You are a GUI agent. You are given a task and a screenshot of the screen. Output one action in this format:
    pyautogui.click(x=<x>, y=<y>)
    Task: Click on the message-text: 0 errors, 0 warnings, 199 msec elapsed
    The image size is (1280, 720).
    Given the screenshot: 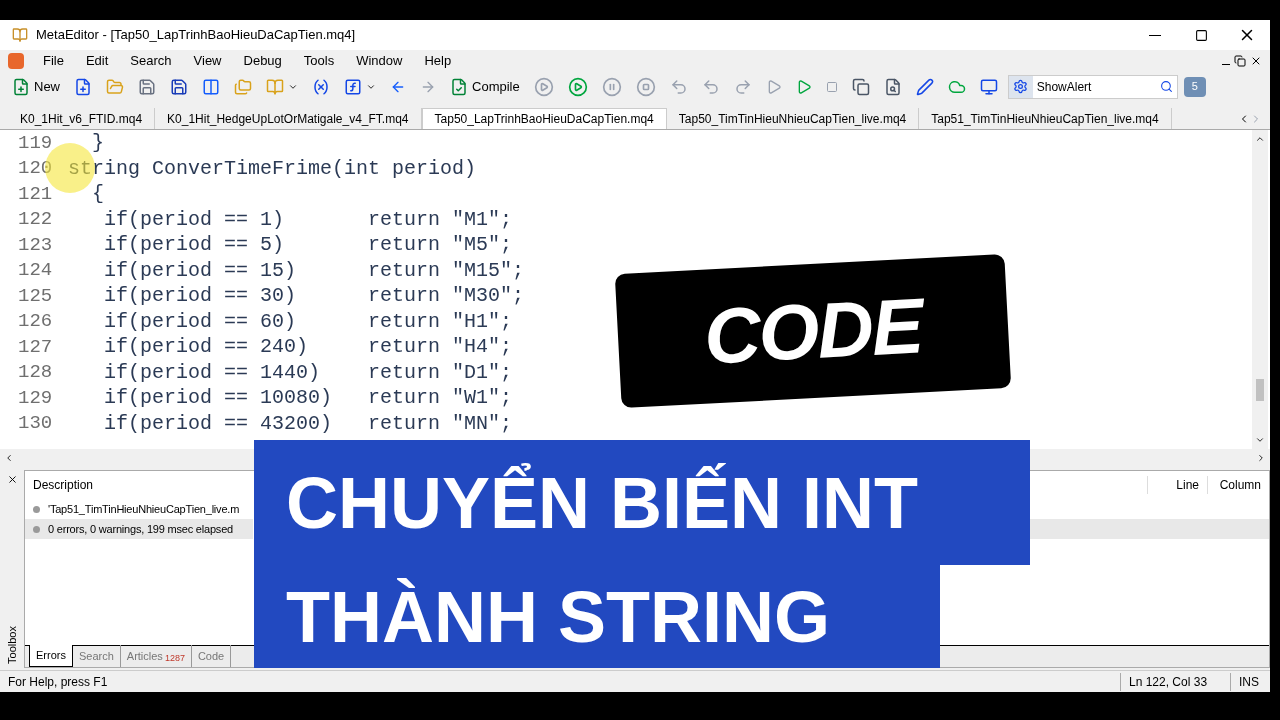 What is the action you would take?
    pyautogui.click(x=140, y=529)
    